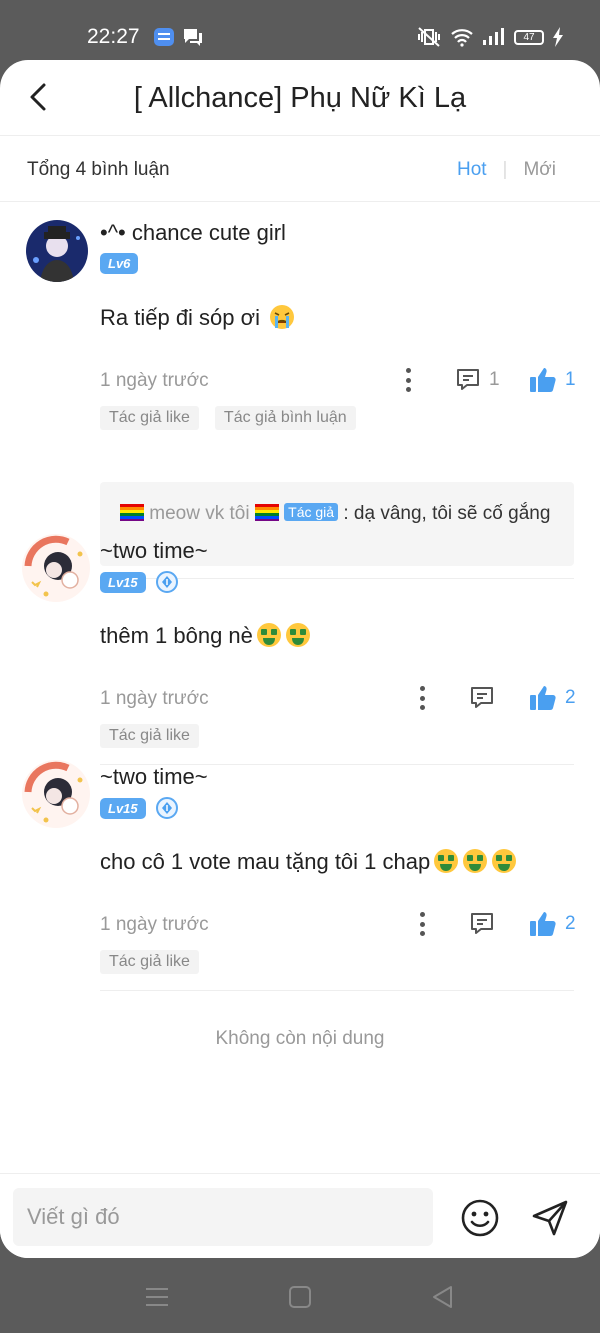 This screenshot has height=1333, width=600. I want to click on reply-button: 1, so click(477, 380).